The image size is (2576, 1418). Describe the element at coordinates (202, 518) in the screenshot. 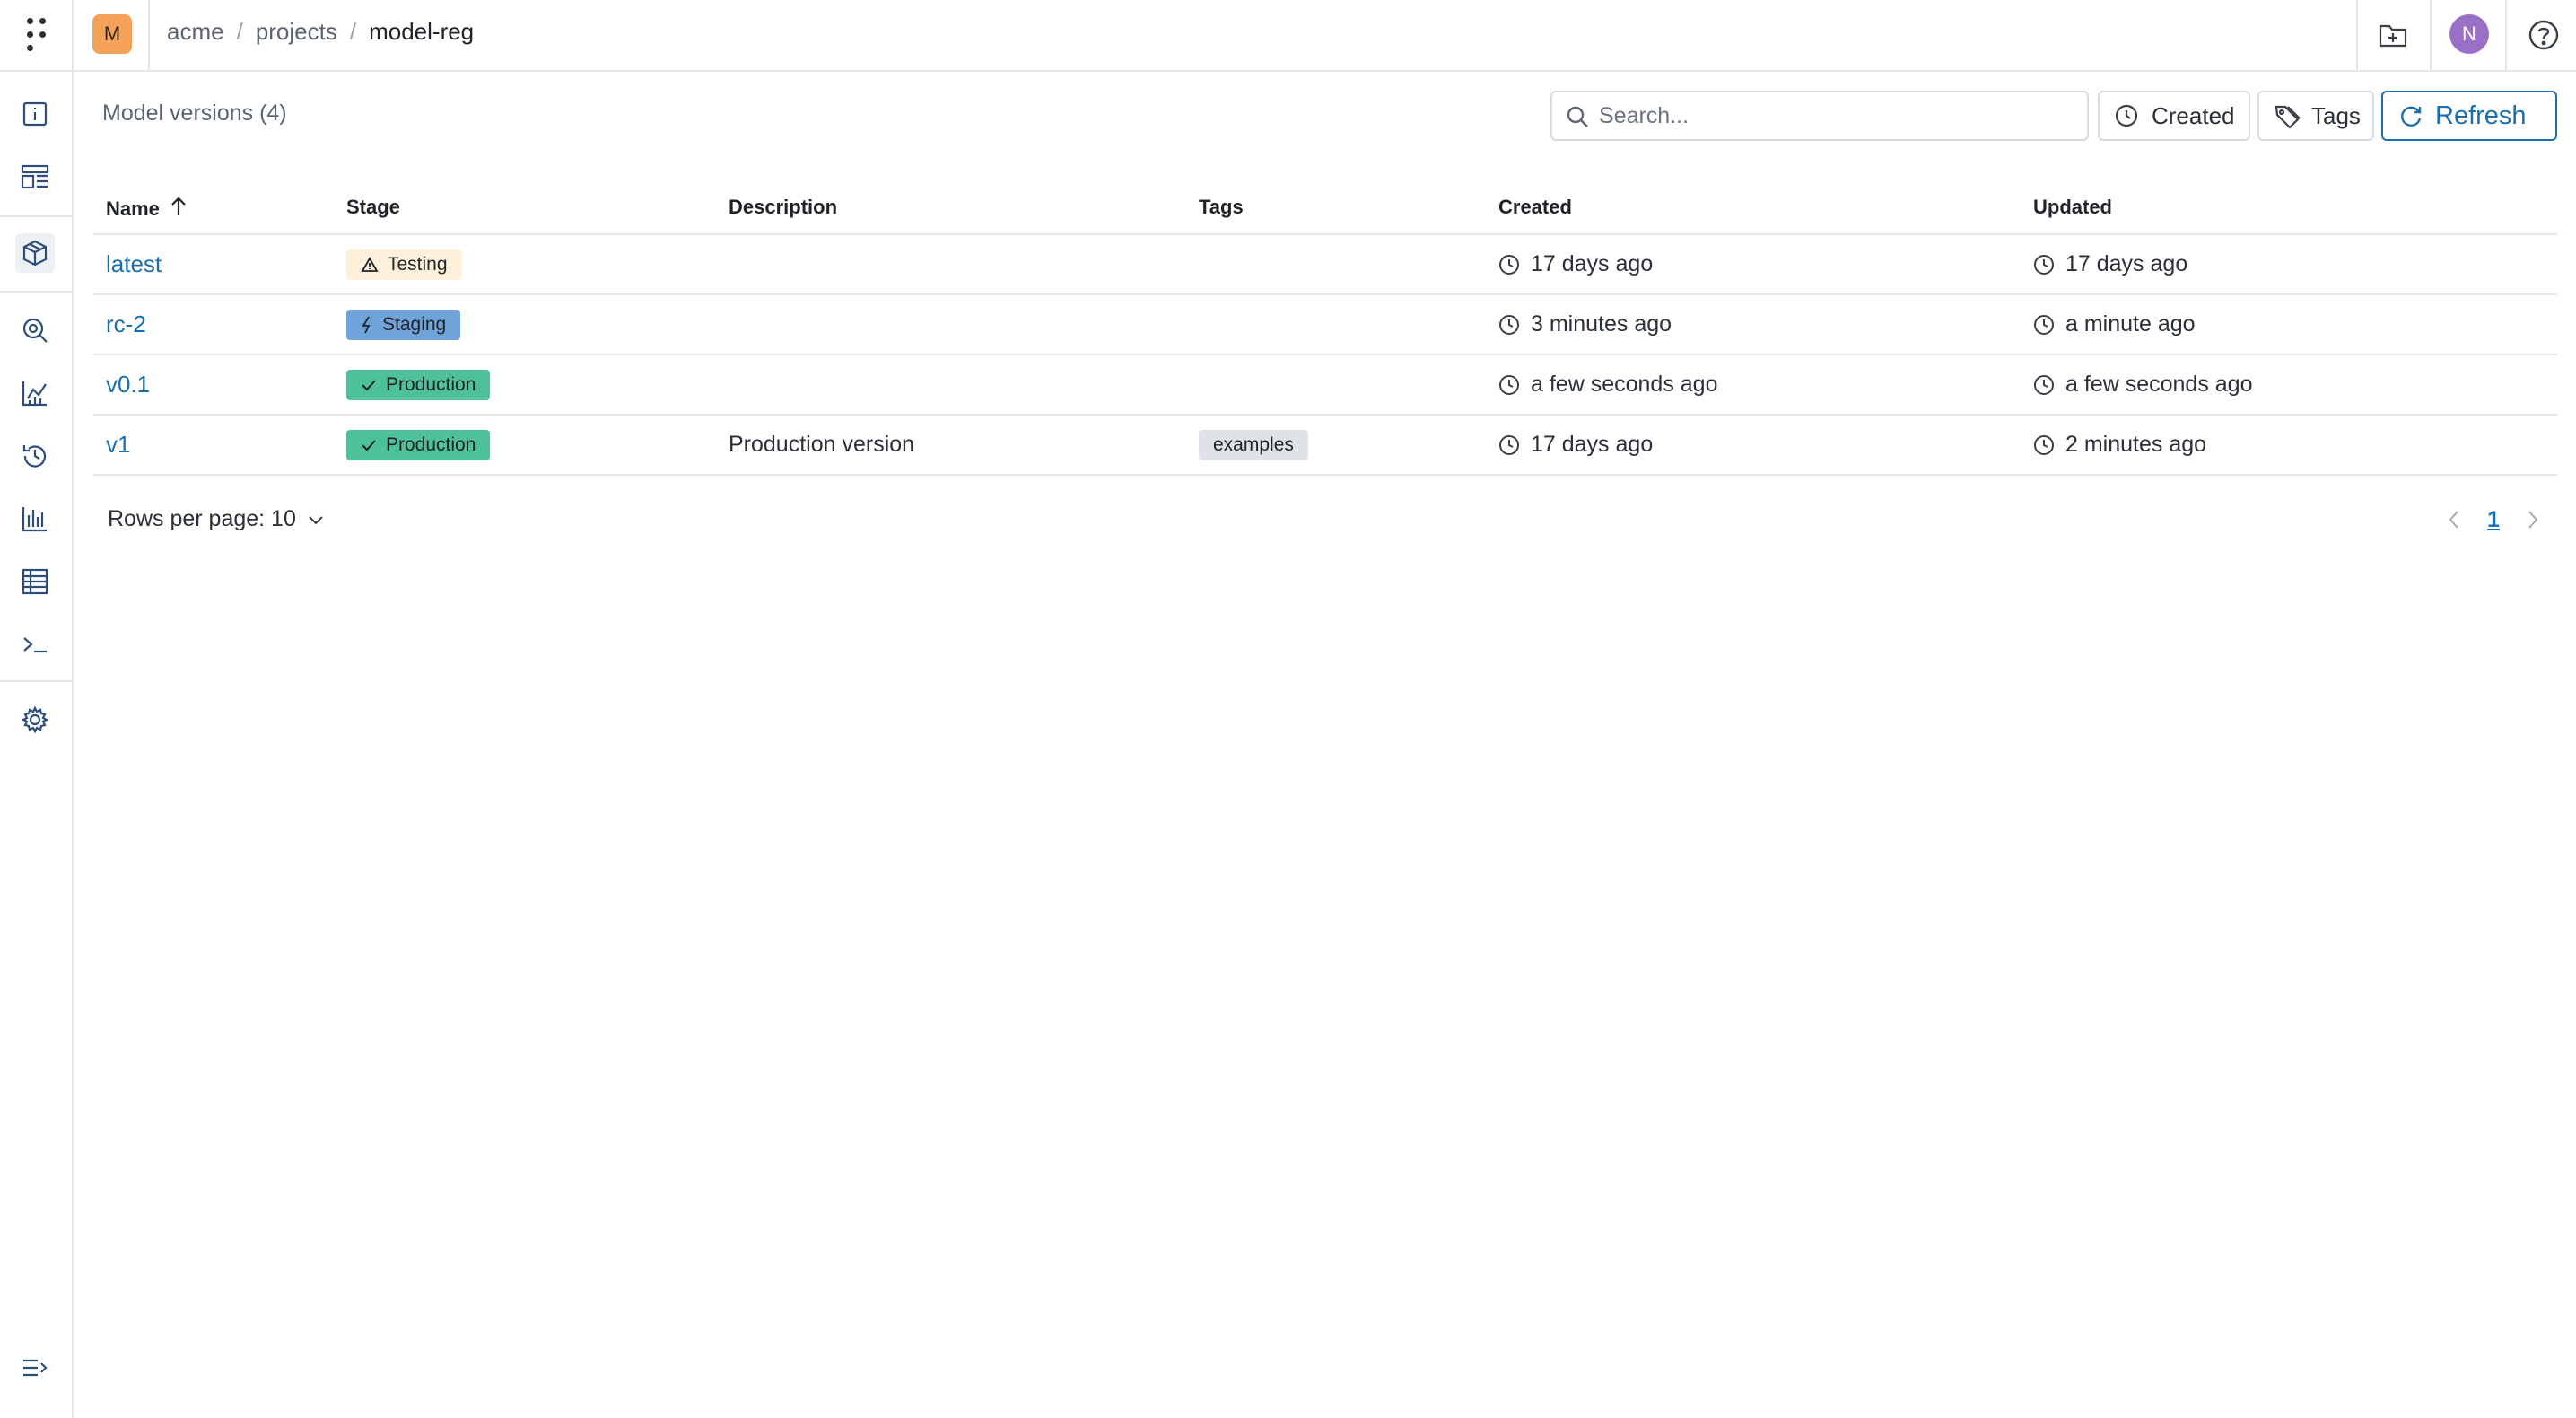

I see `rows-per-page-label: Rows per page: 10` at that location.